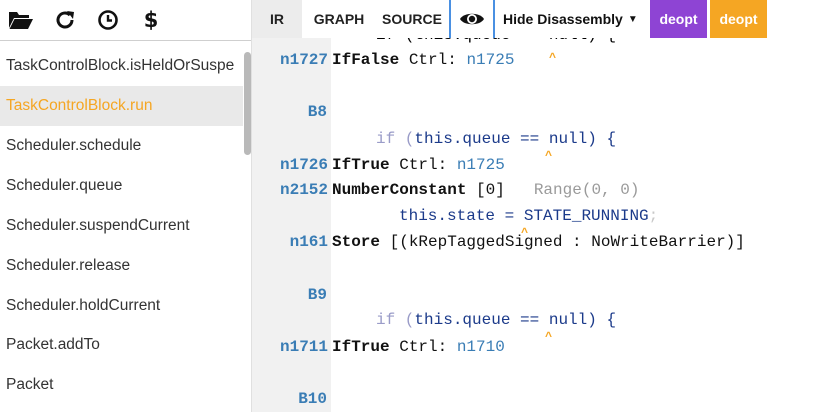 This screenshot has height=412, width=831. I want to click on list-item: Scheduler.schedule, so click(121, 146).